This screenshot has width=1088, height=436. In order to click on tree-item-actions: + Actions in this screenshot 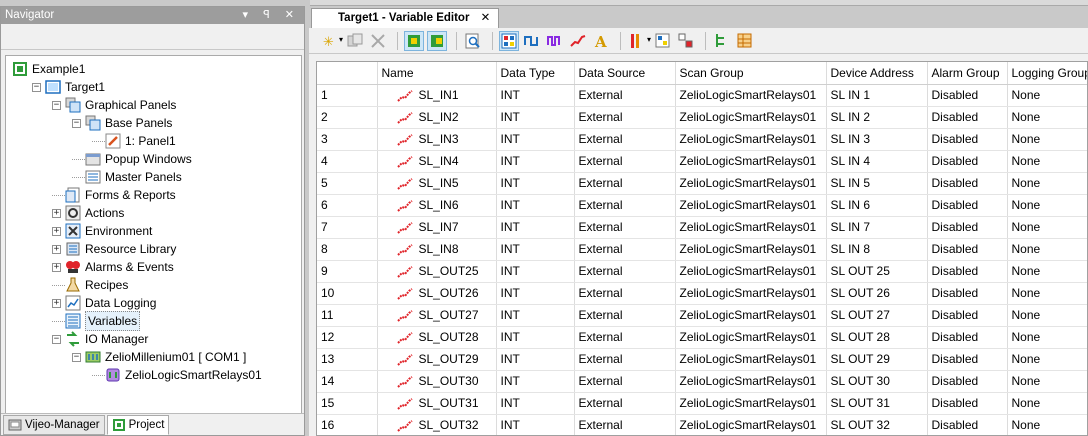, I will do `click(88, 213)`.